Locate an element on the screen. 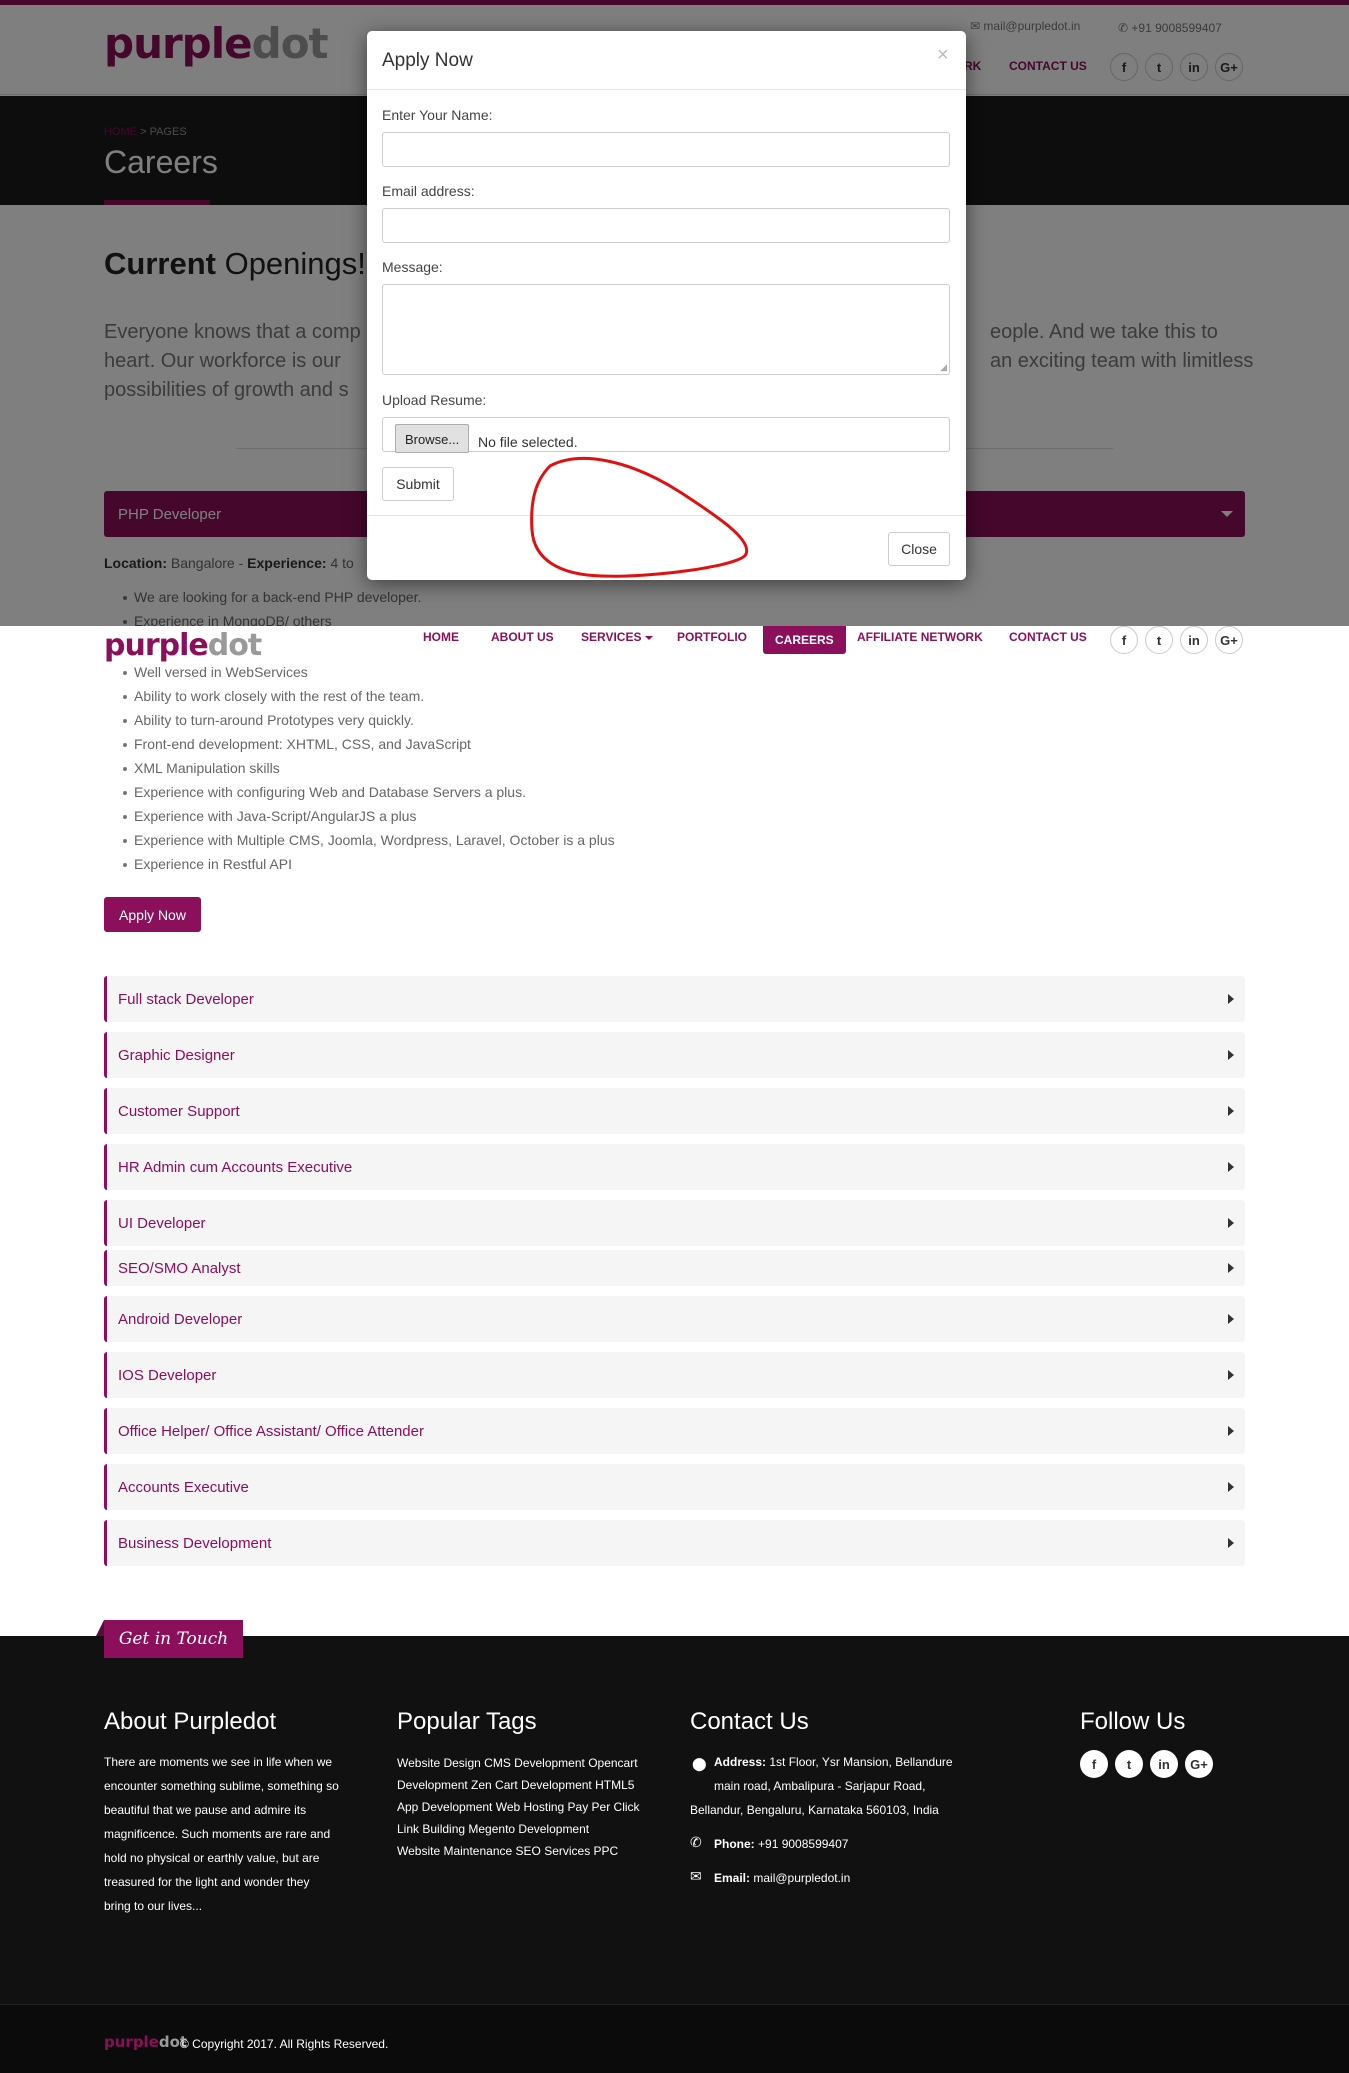  footer-about-title: About Purpledot is located at coordinates (190, 1721).